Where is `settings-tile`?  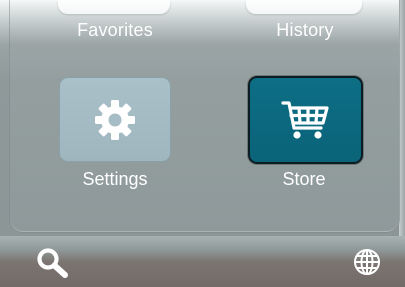
settings-tile is located at coordinates (115, 119).